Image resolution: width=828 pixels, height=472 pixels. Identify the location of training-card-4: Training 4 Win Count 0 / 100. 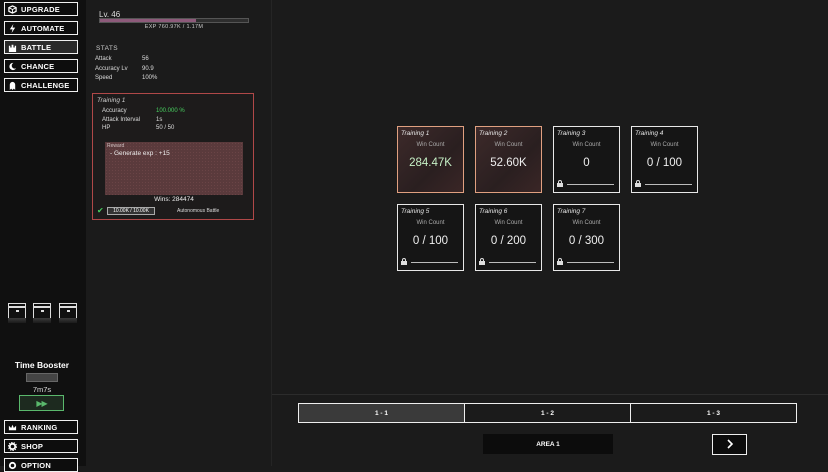
(664, 159).